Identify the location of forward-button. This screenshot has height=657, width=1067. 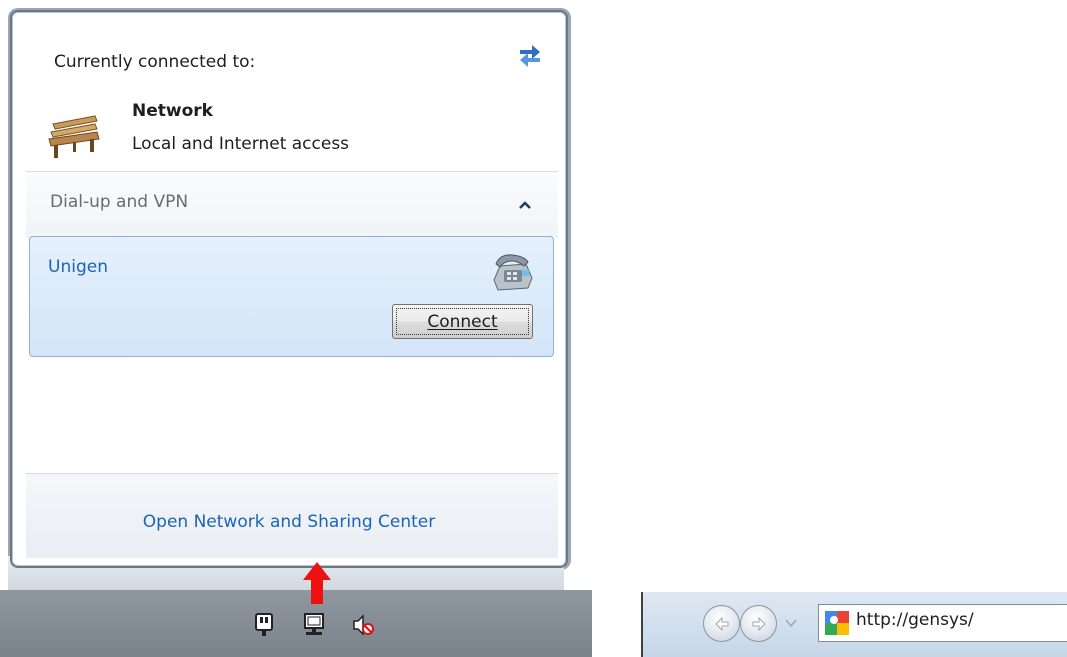
(758, 623).